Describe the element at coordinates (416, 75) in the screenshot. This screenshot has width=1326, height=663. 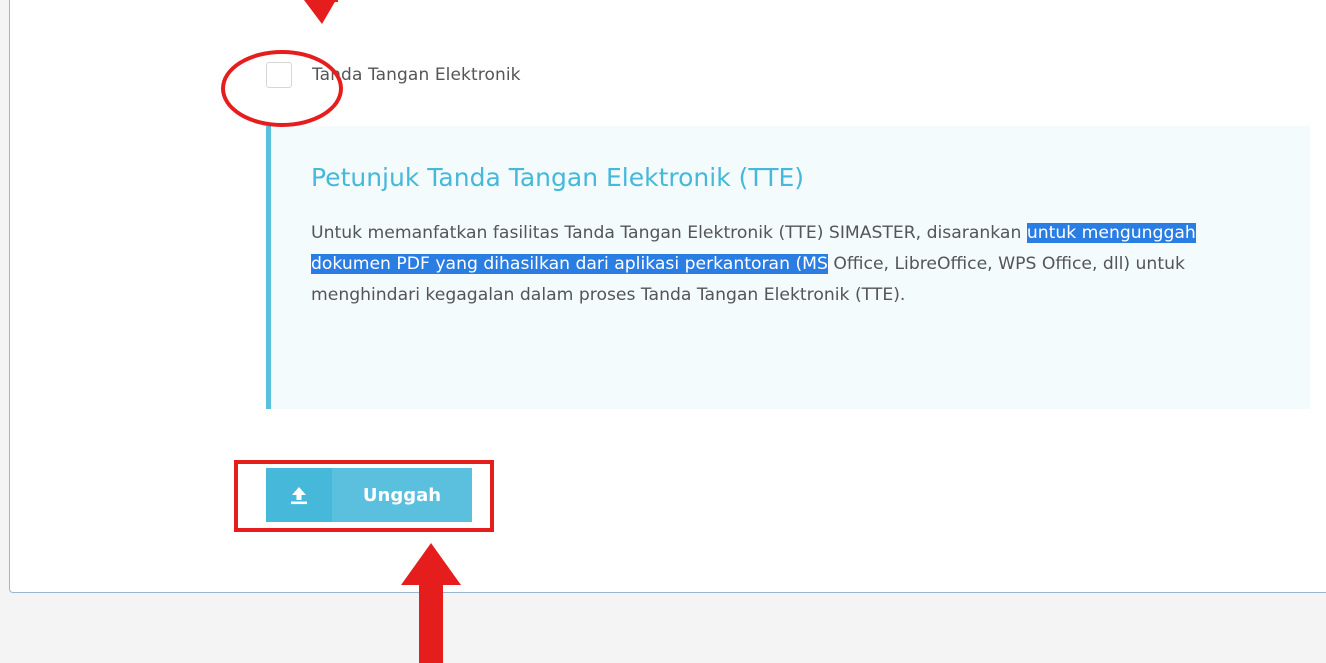
I see `tte-checkbox-label: Tanda Tangan Elektronik` at that location.